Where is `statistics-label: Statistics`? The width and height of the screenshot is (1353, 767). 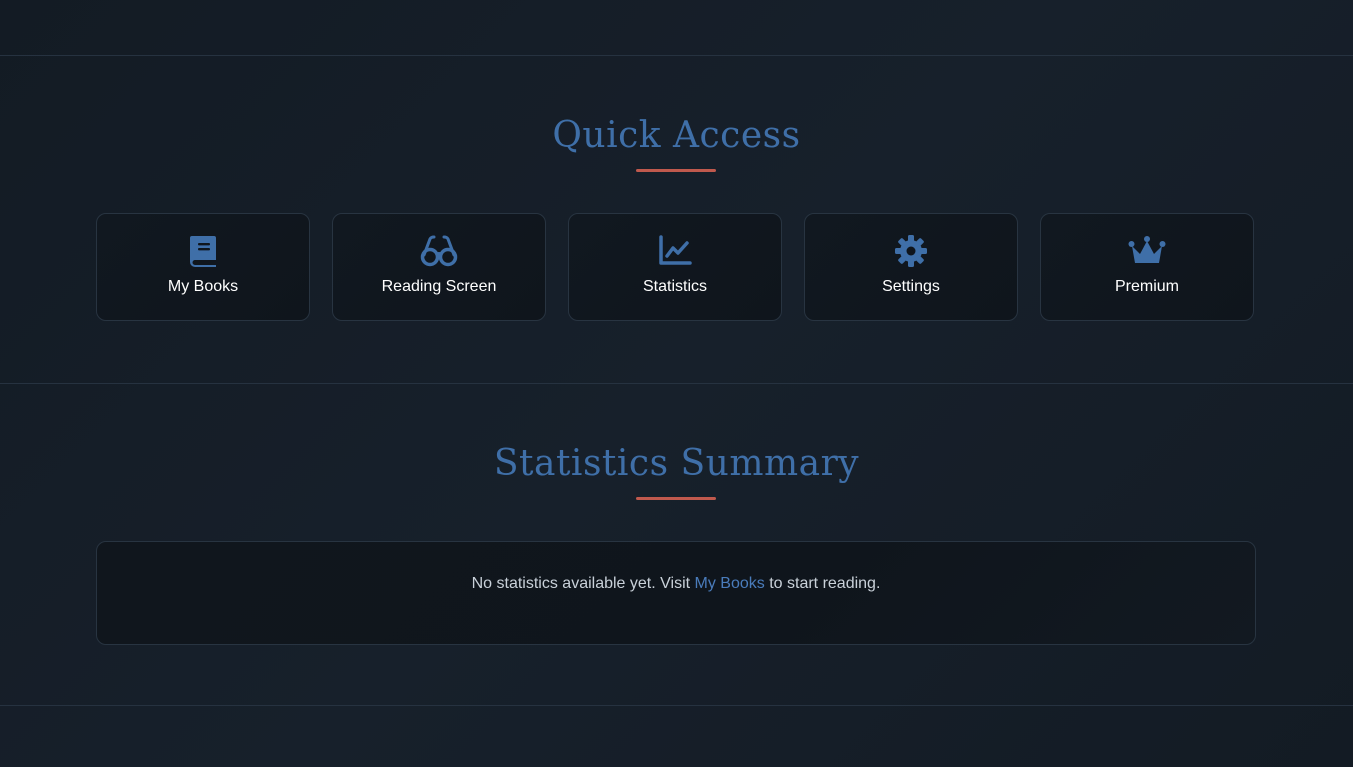 statistics-label: Statistics is located at coordinates (674, 286).